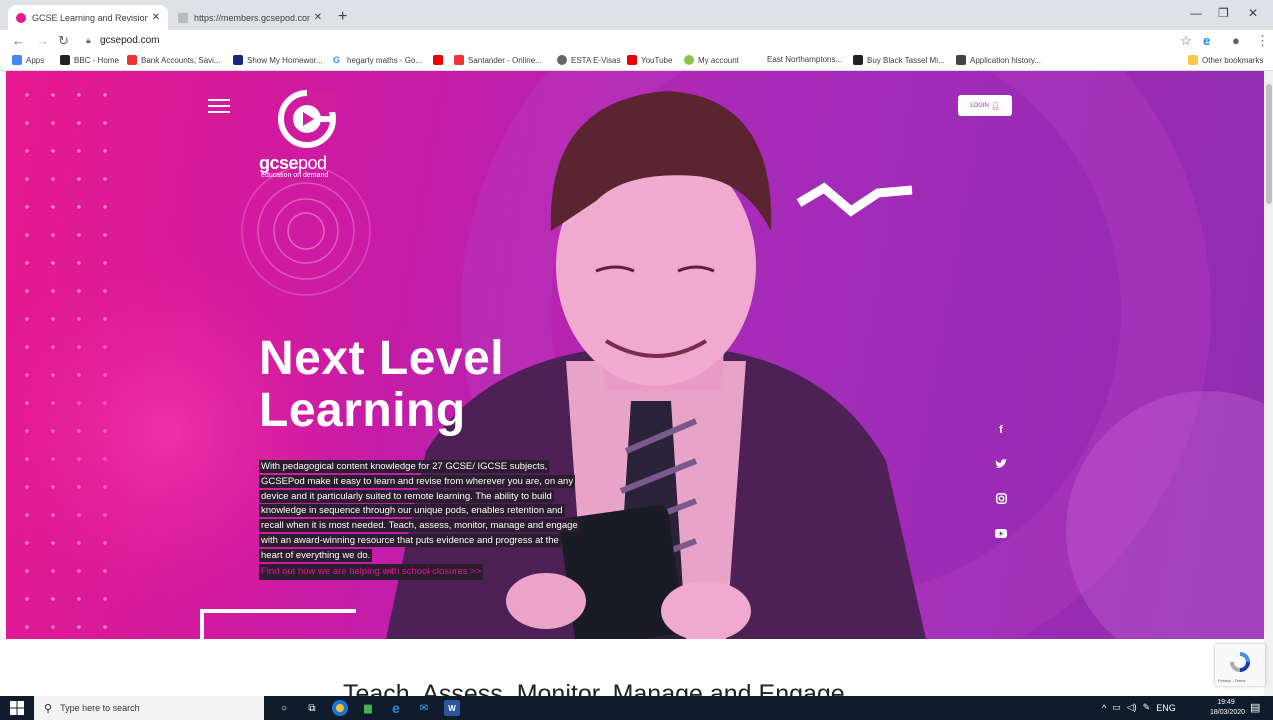  I want to click on logo-tagline: education on demand, so click(295, 175).